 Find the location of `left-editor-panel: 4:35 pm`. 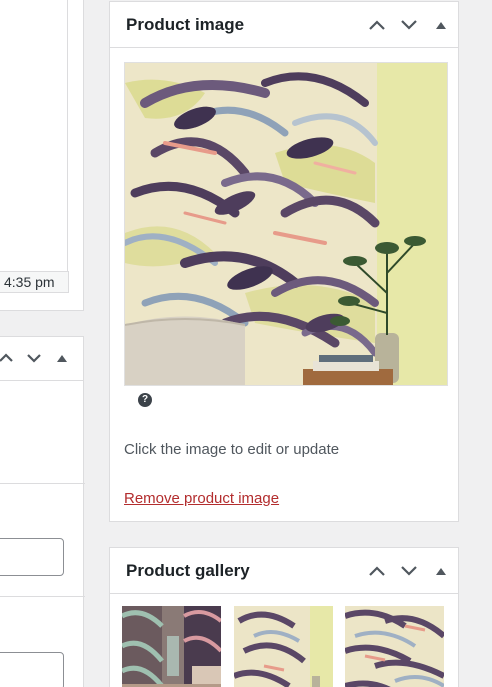

left-editor-panel: 4:35 pm is located at coordinates (42, 155).